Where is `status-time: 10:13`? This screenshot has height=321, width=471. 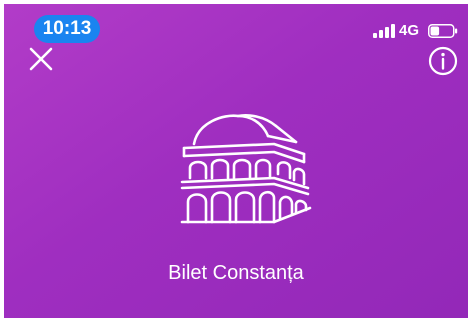
status-time: 10:13 is located at coordinates (67, 29).